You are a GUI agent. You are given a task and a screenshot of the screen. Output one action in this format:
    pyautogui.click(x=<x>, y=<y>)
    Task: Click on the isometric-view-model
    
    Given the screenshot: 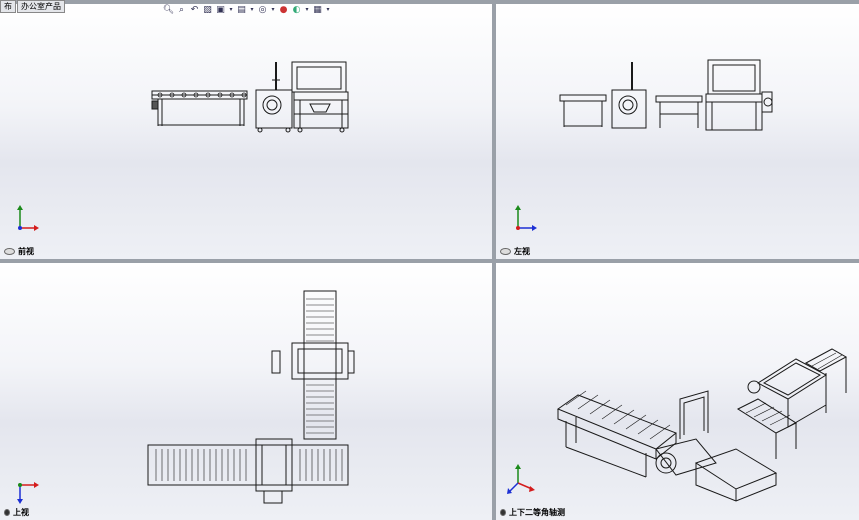 What is the action you would take?
    pyautogui.click(x=702, y=425)
    